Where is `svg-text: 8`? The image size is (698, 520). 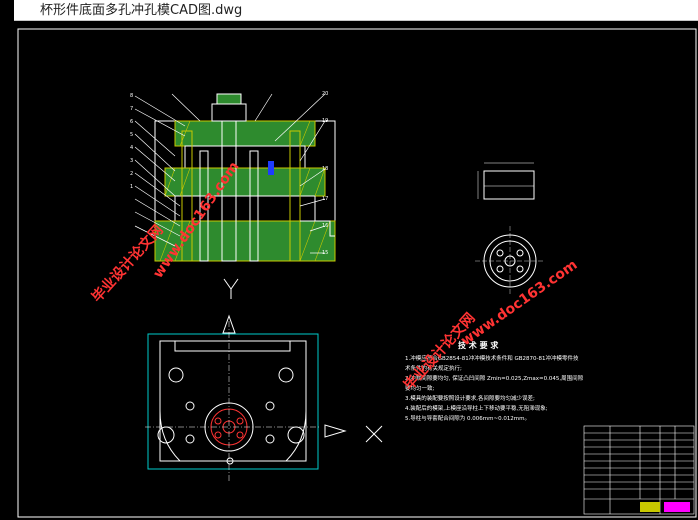
svg-text: 8 is located at coordinates (131, 96).